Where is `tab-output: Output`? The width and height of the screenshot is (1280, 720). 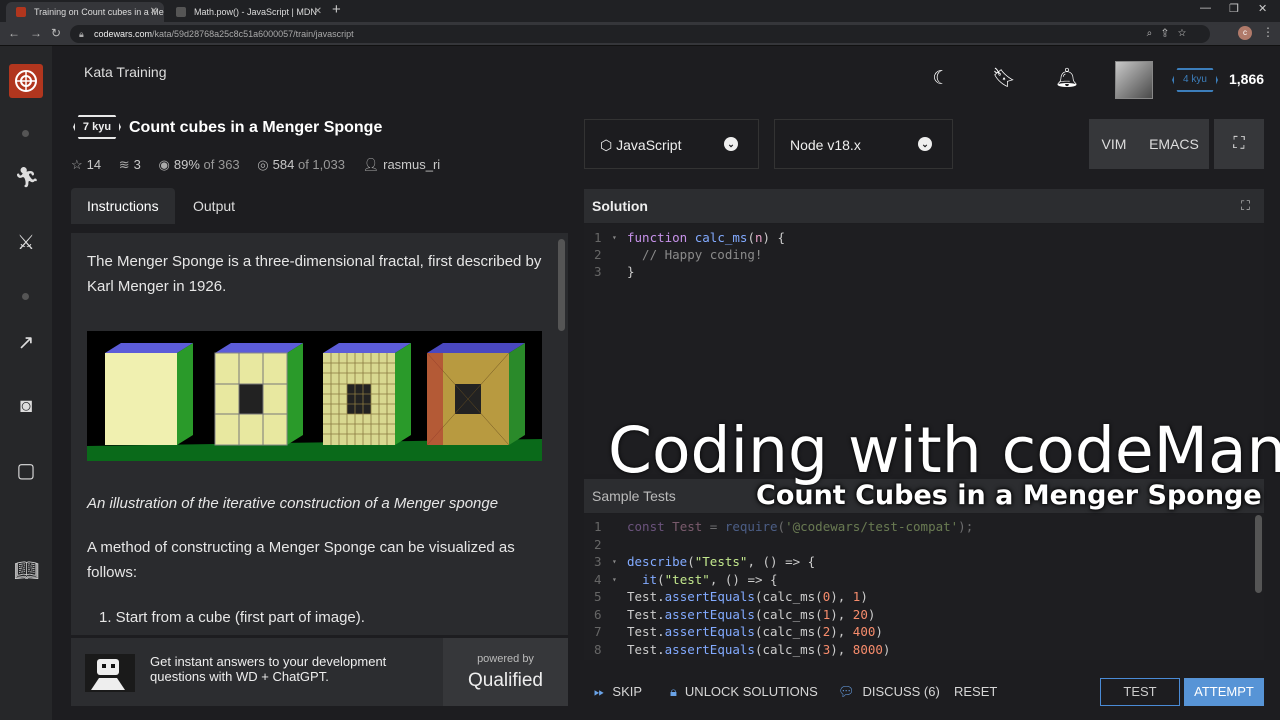
tab-output: Output is located at coordinates (214, 206).